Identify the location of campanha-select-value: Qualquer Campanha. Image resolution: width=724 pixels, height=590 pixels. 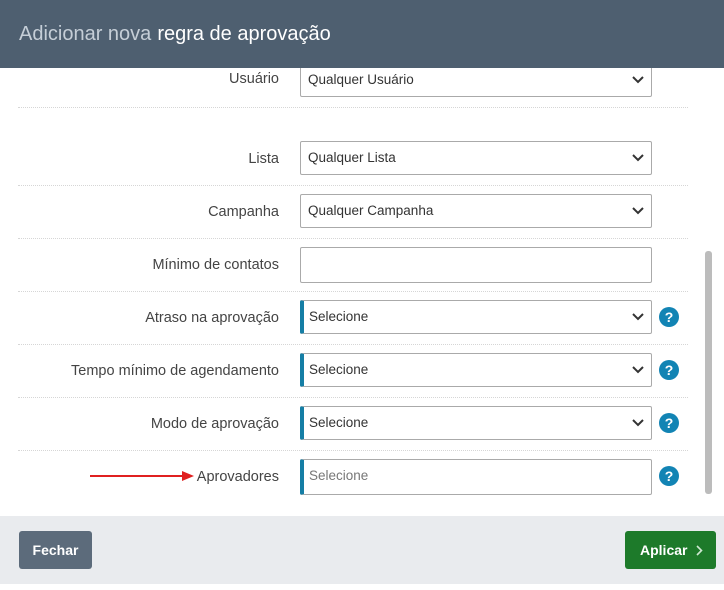
(371, 210).